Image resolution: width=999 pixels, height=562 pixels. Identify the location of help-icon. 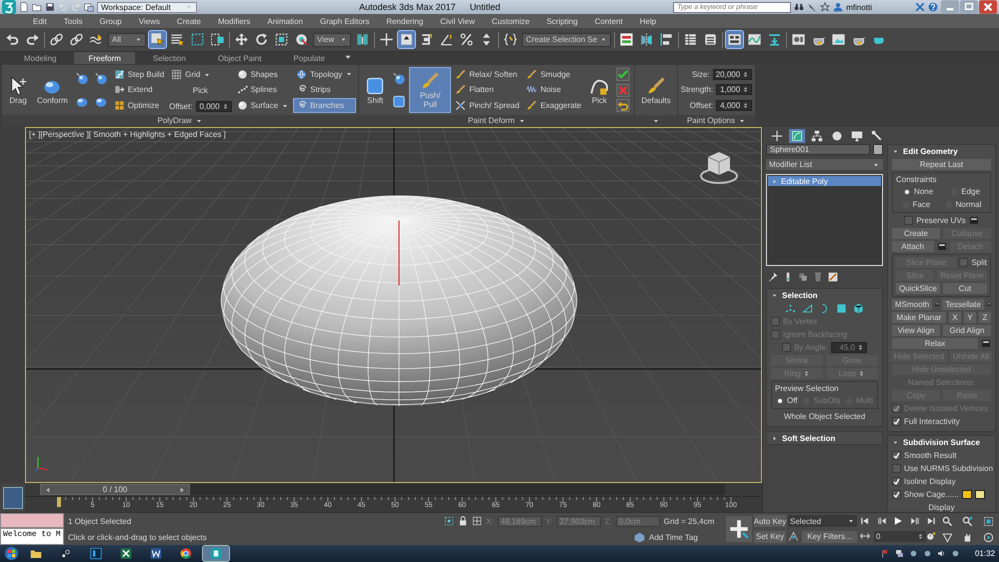
(933, 7).